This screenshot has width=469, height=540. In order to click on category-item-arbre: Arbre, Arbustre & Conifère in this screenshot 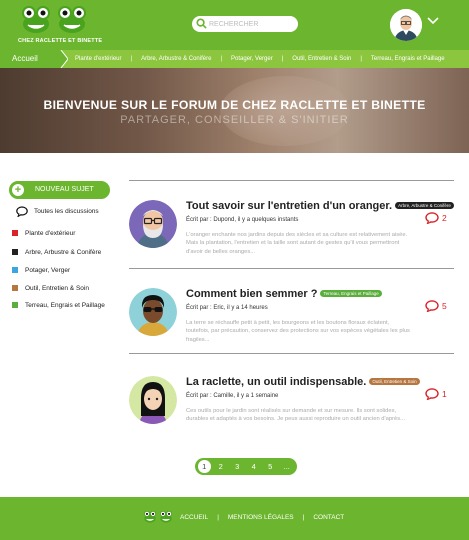, I will do `click(56, 252)`.